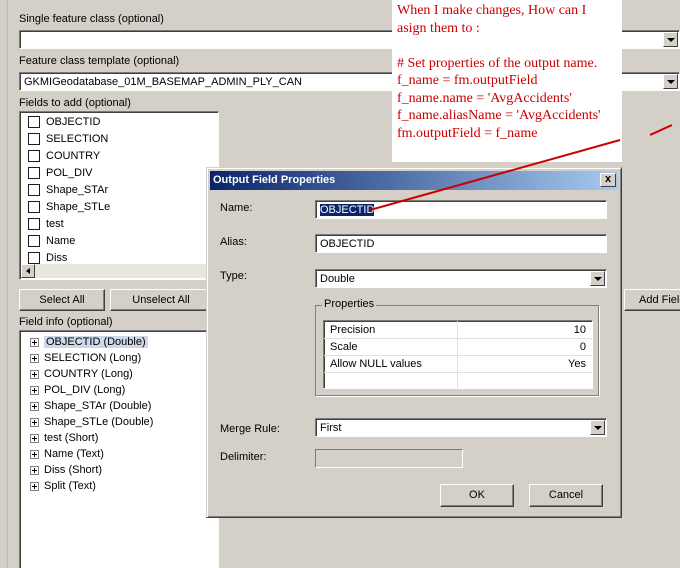  What do you see at coordinates (577, 364) in the screenshot?
I see `property-value: Yes` at bounding box center [577, 364].